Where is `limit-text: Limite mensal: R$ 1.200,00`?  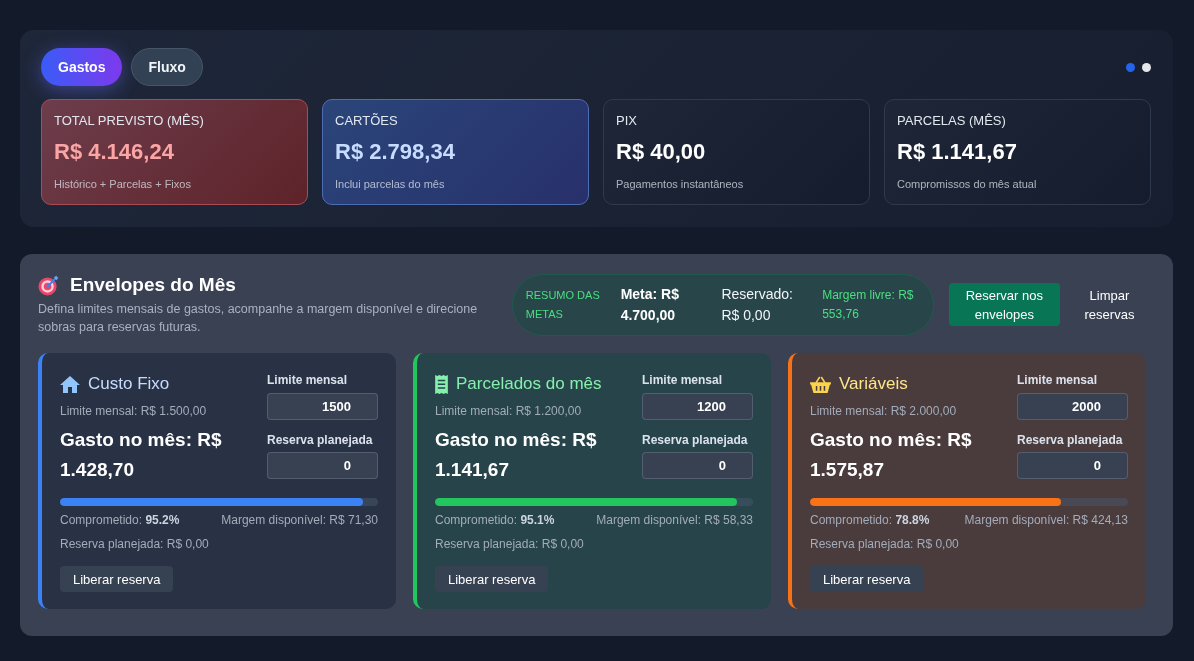 limit-text: Limite mensal: R$ 1.200,00 is located at coordinates (509, 411).